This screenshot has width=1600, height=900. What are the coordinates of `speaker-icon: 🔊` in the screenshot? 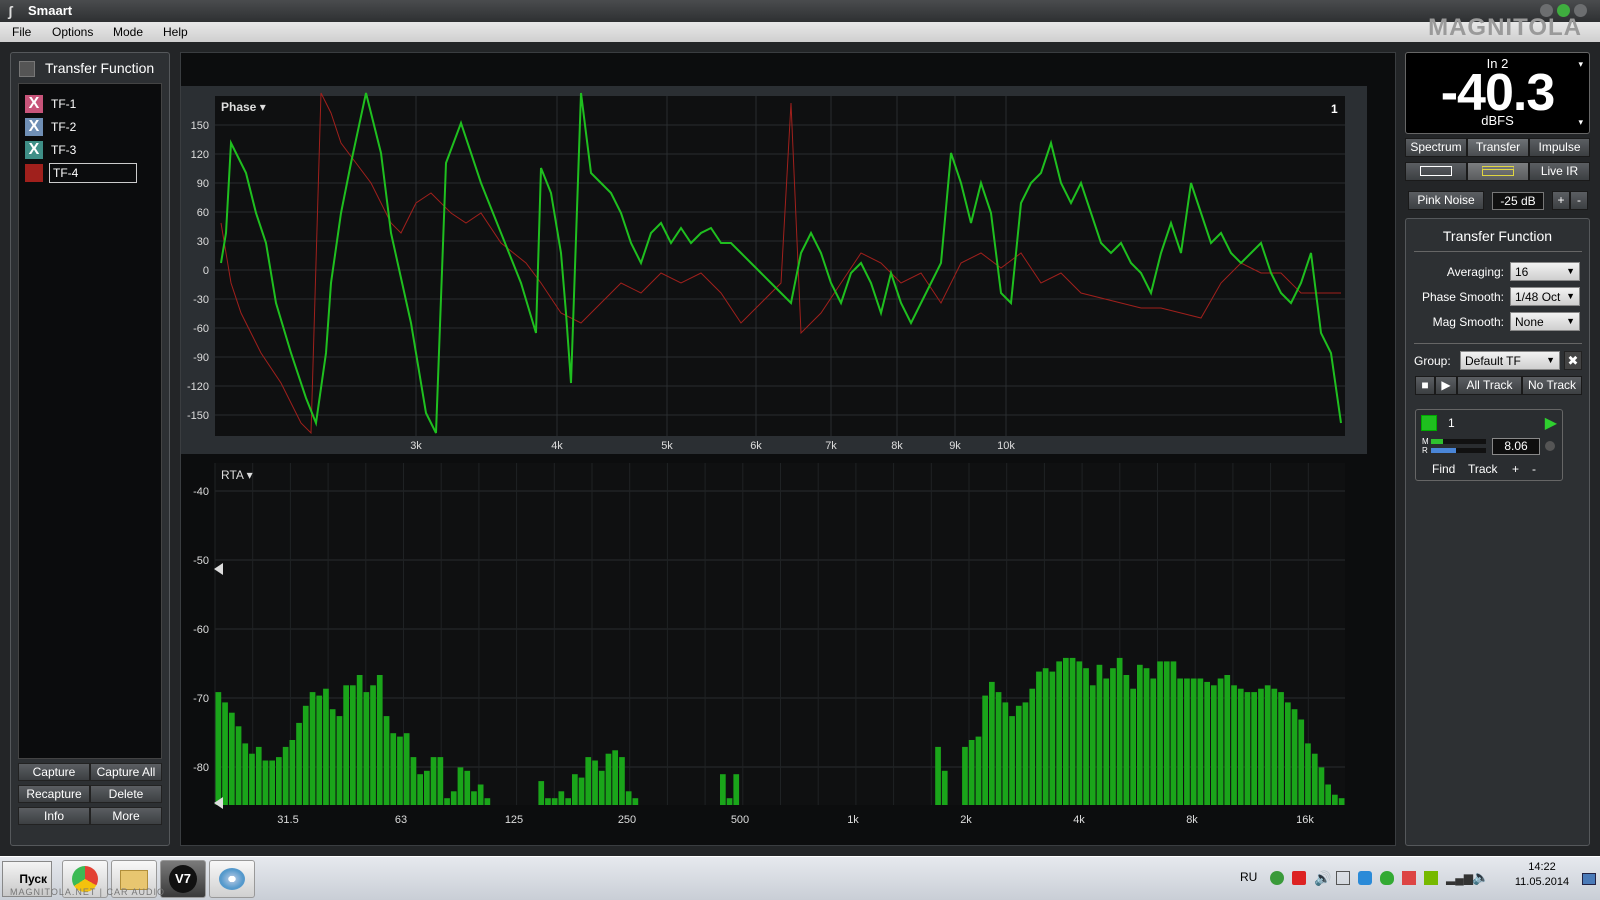 It's located at (1322, 878).